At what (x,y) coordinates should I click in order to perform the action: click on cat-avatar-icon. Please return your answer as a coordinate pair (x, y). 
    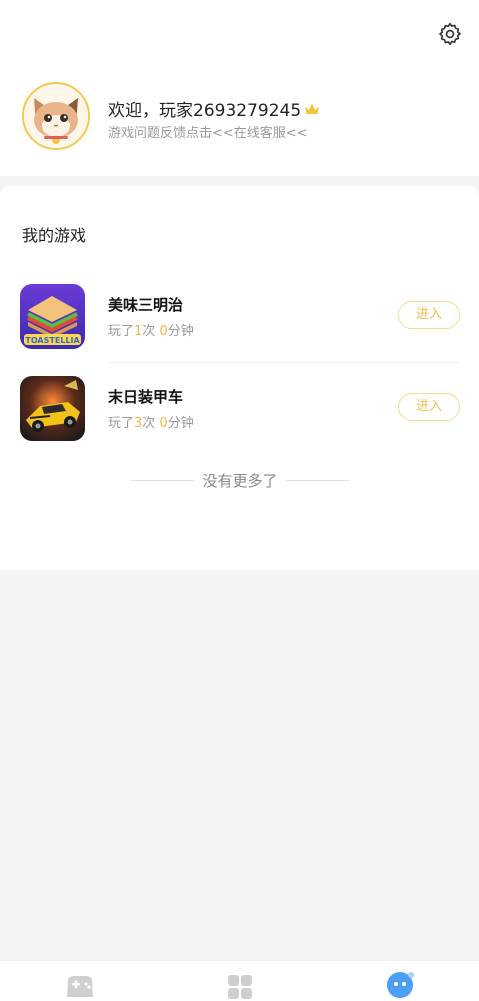
    Looking at the image, I should click on (56, 116).